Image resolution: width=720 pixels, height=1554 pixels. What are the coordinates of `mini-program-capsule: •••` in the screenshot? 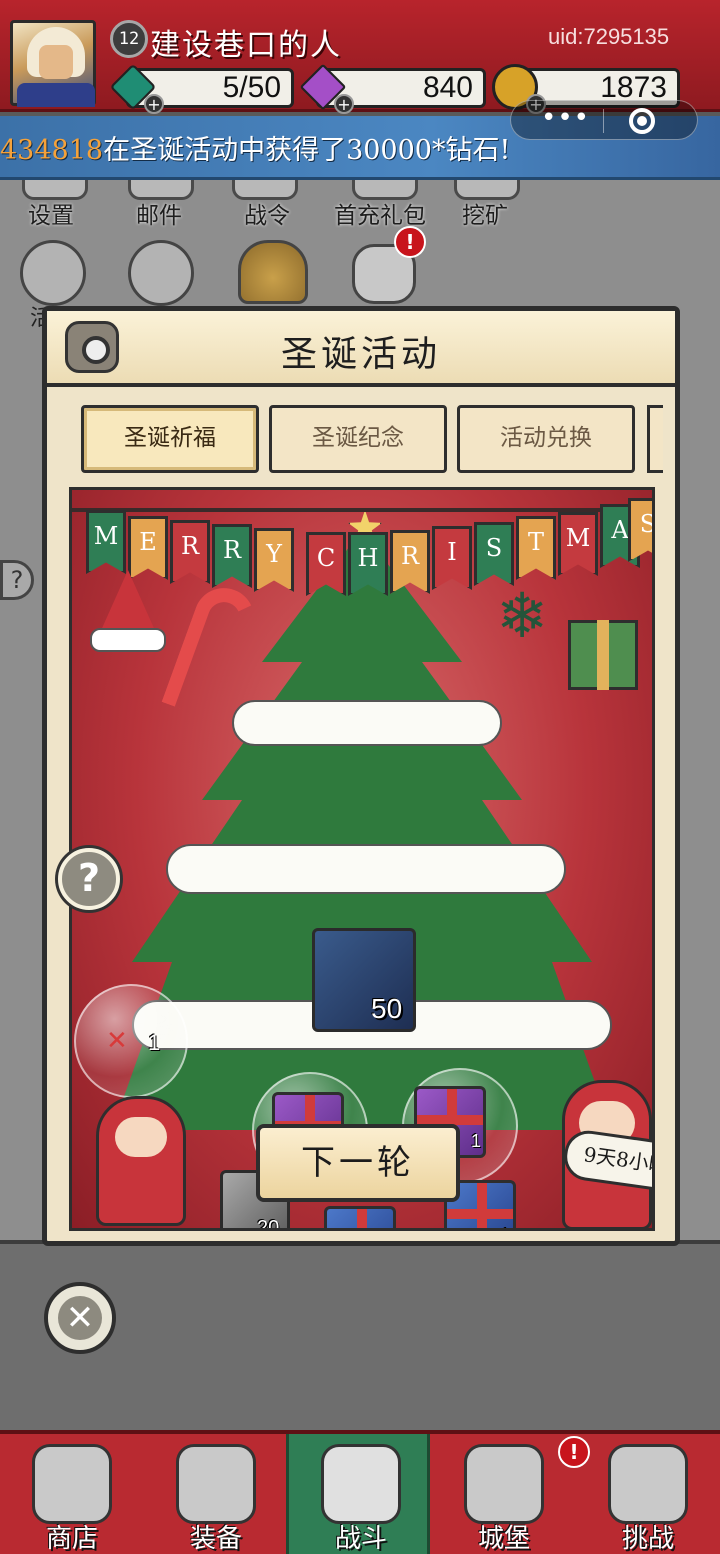 It's located at (604, 120).